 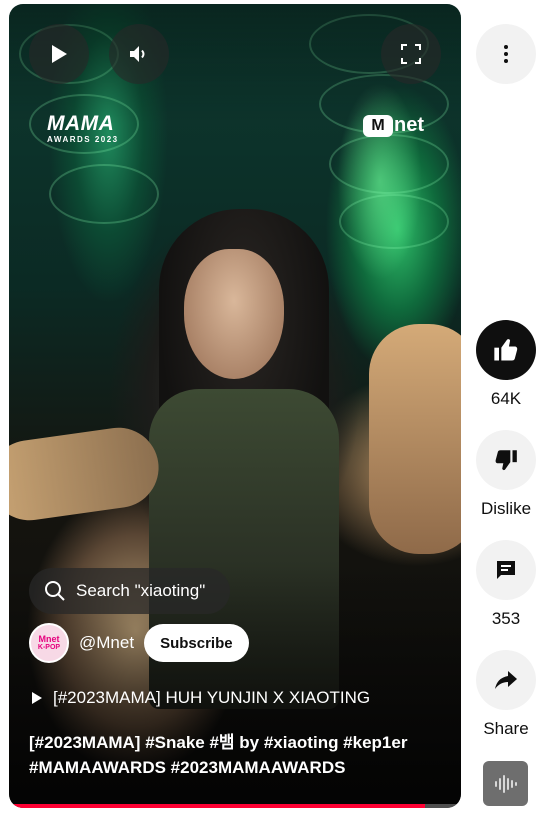 I want to click on mama-logo-subtext: AWARDS 2023, so click(x=83, y=139).